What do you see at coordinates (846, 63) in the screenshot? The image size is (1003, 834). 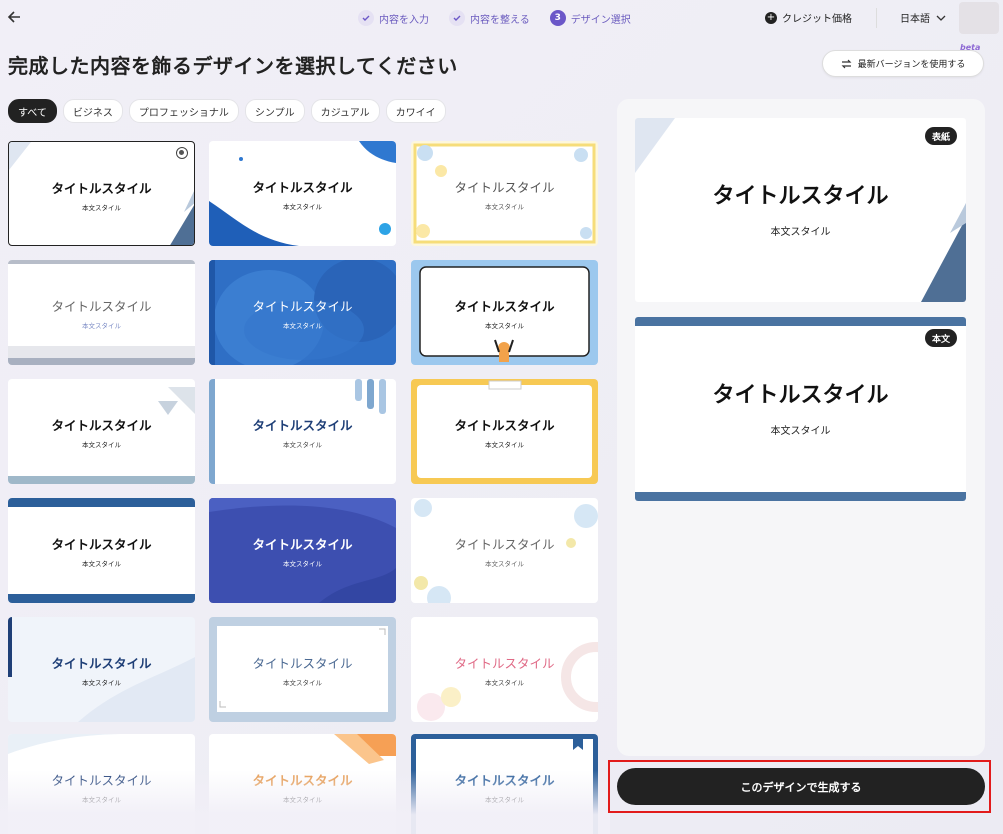 I see `swap-icon` at bounding box center [846, 63].